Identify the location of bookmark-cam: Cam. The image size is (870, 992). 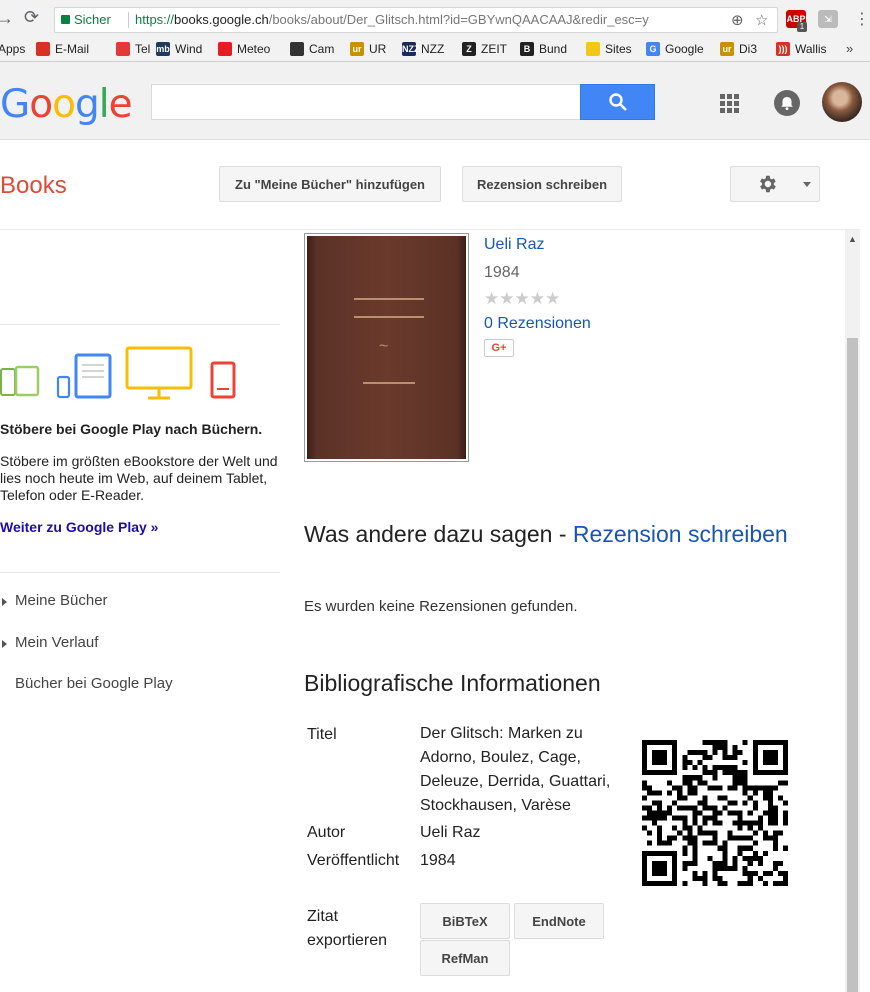
(312, 49).